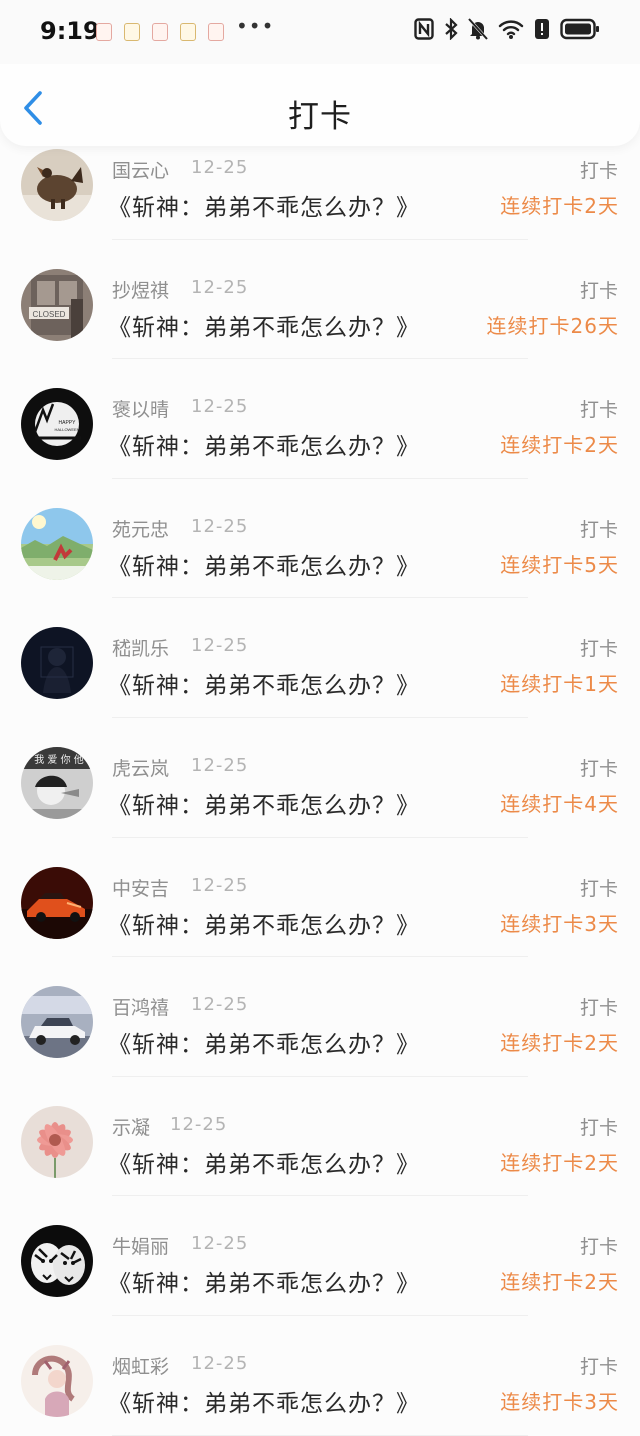 This screenshot has width=640, height=1436. I want to click on system-icons, so click(502, 29).